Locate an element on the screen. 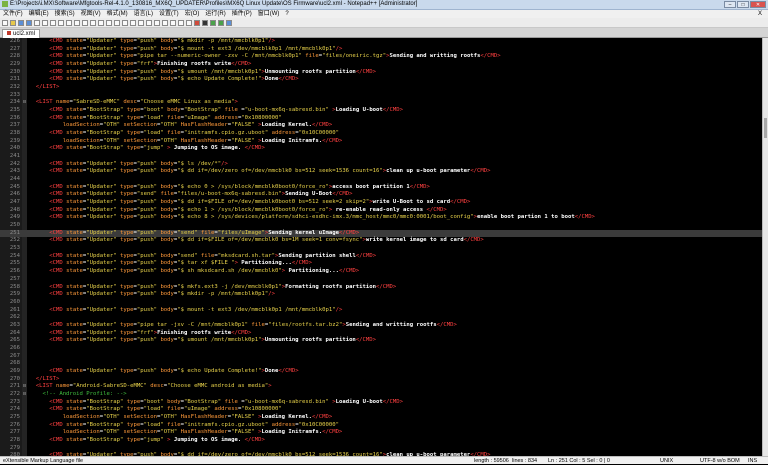 The height and width of the screenshot is (465, 768). paste-icon is located at coordinates (77, 22).